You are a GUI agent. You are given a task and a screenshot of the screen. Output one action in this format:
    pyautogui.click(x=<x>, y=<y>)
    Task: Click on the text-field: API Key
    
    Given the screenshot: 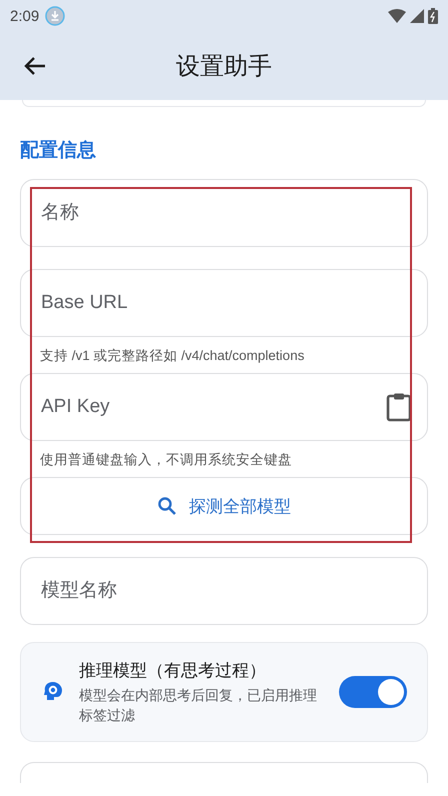 What is the action you would take?
    pyautogui.click(x=224, y=407)
    